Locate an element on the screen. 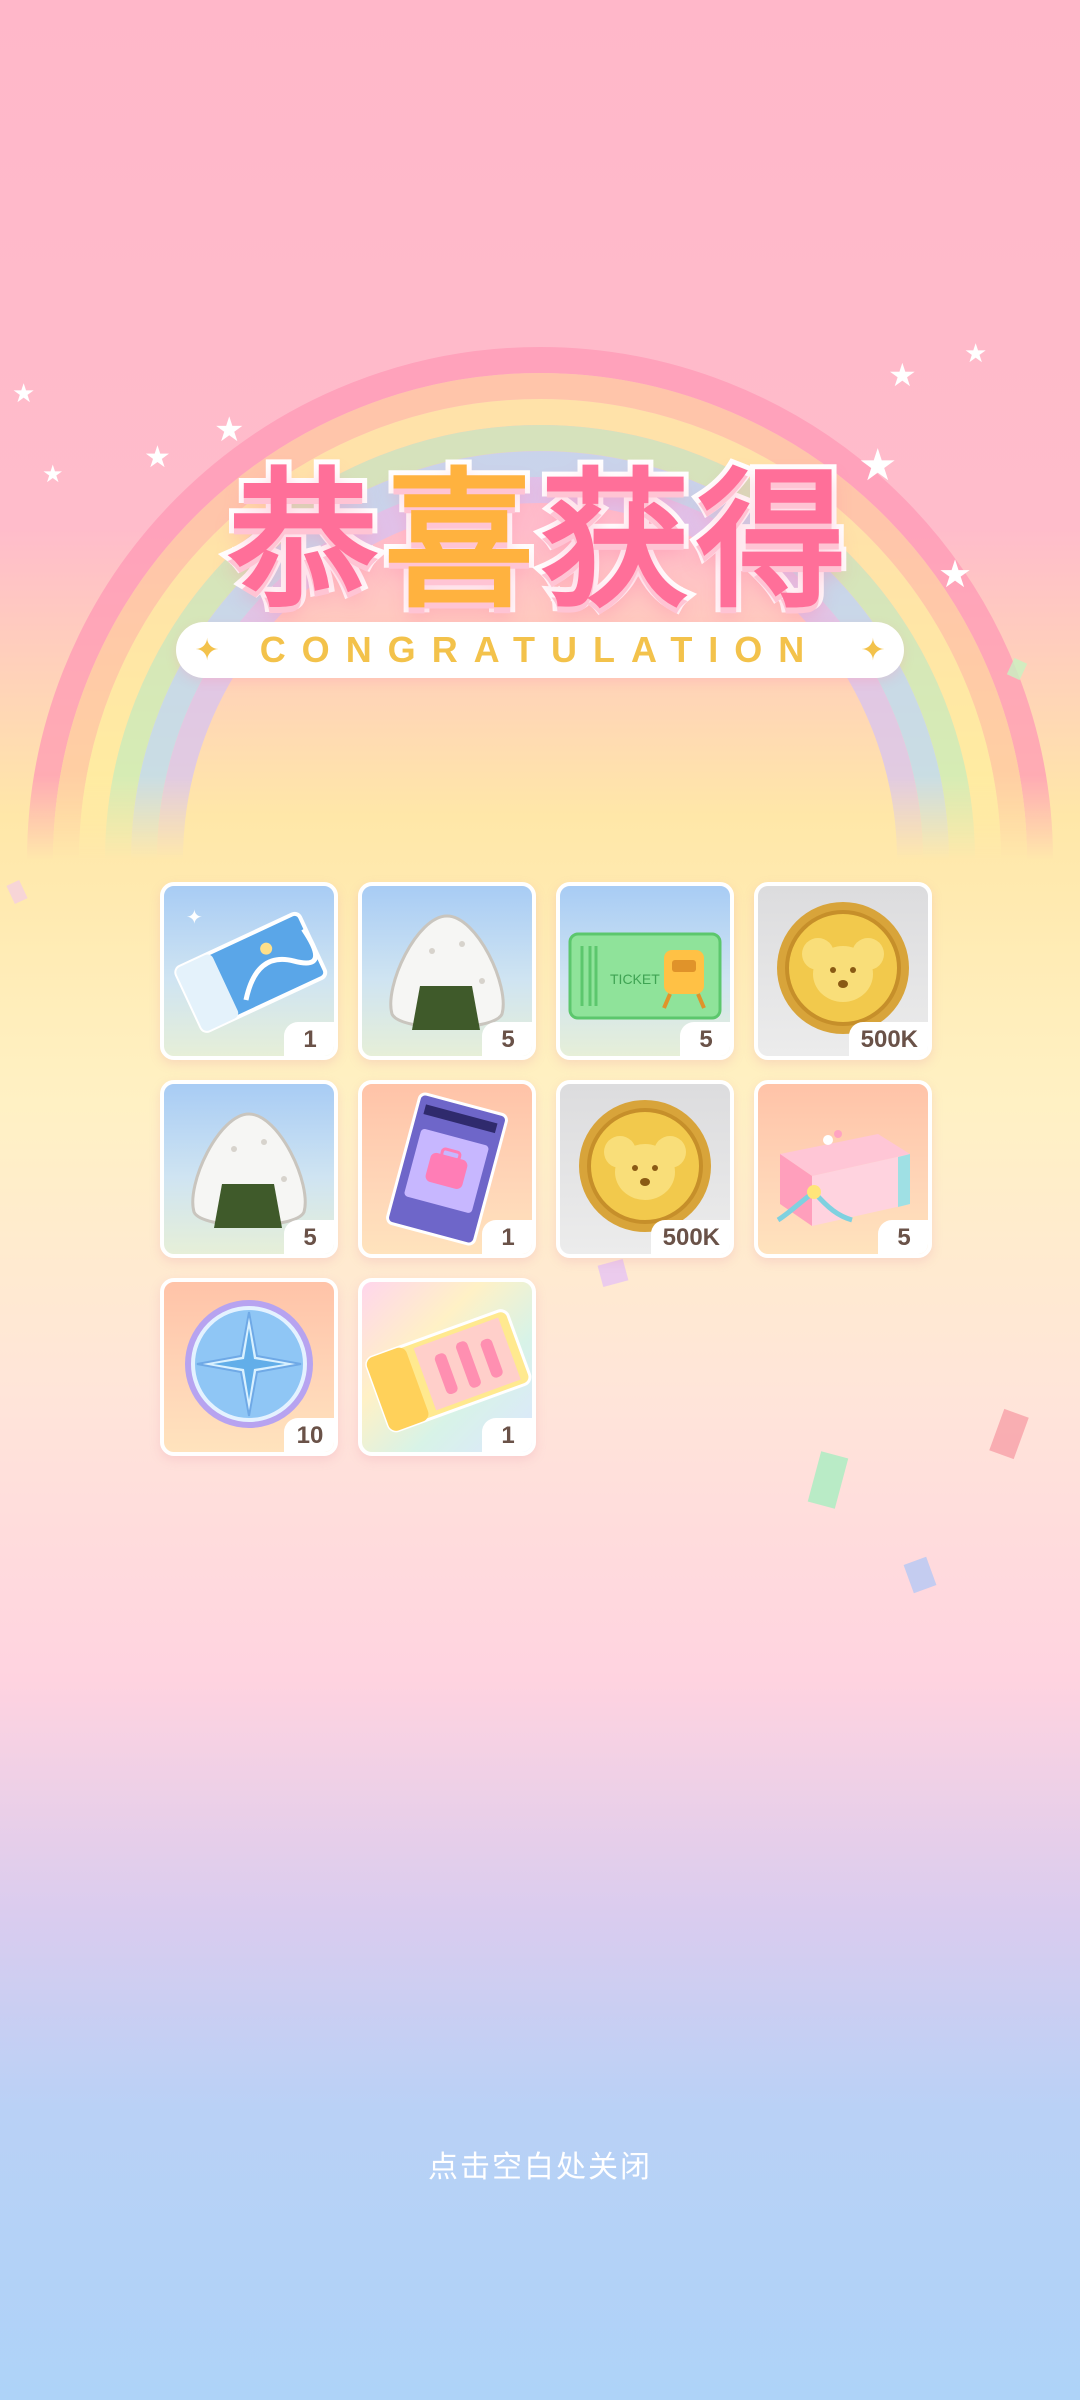  title-block: 恭喜获得 is located at coordinates (540, 528).